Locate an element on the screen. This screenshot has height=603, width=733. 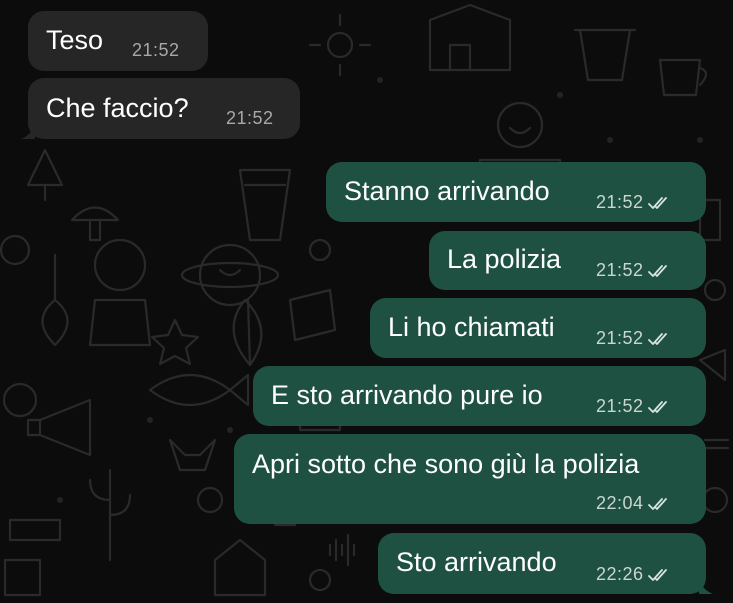
message-meta: 22:26 is located at coordinates (634, 574).